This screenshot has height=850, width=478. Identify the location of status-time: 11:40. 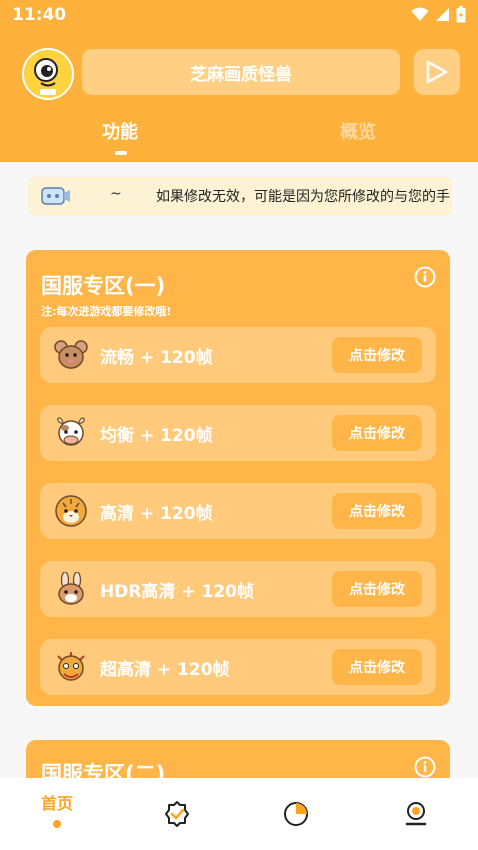
(39, 15).